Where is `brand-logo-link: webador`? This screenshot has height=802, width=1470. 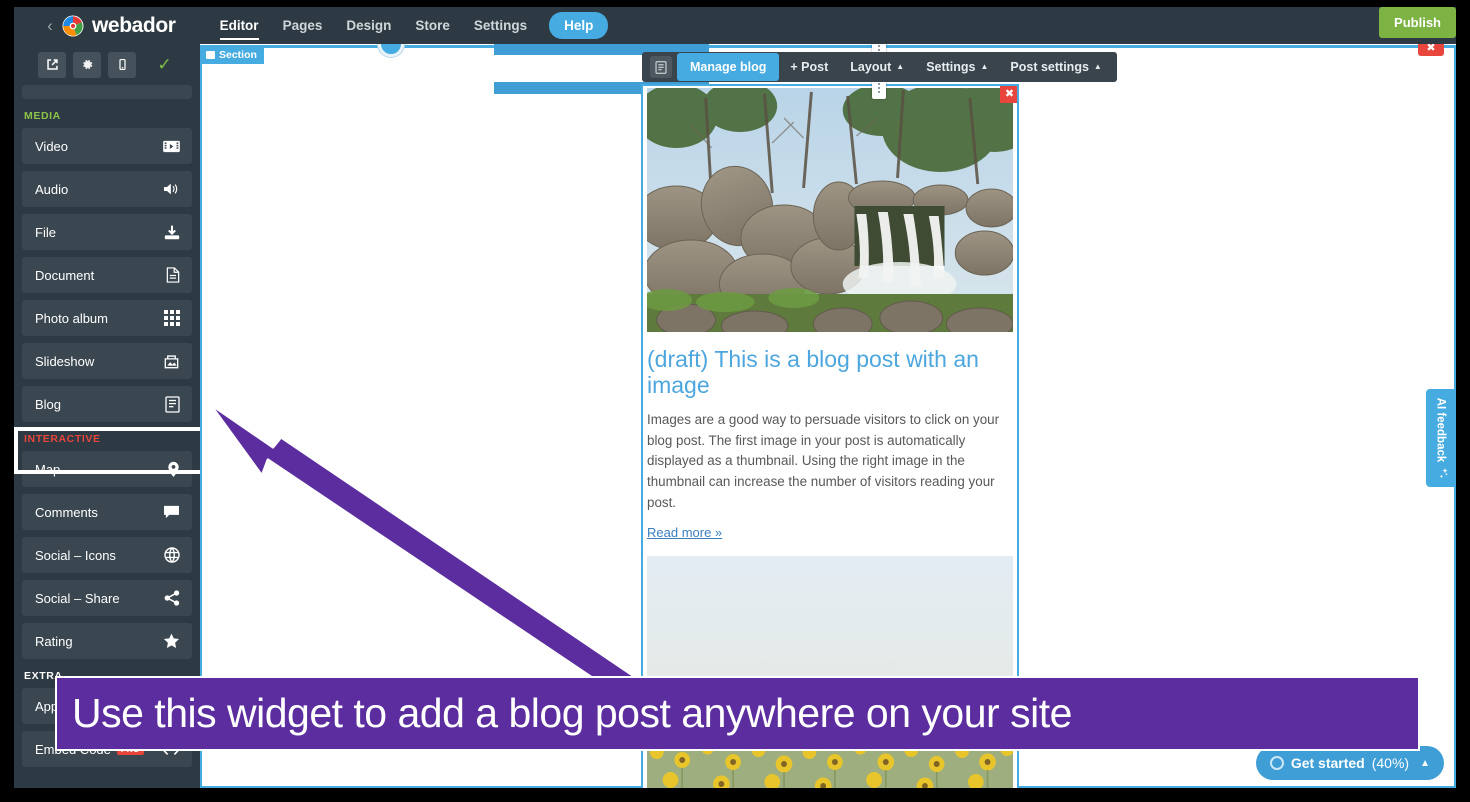
brand-logo-link: webador is located at coordinates (119, 26).